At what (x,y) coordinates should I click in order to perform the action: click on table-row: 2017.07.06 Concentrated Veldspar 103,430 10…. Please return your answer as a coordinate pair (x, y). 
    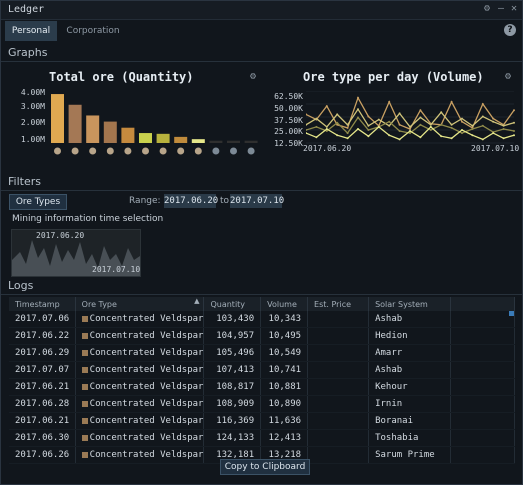
    Looking at the image, I should click on (262, 319).